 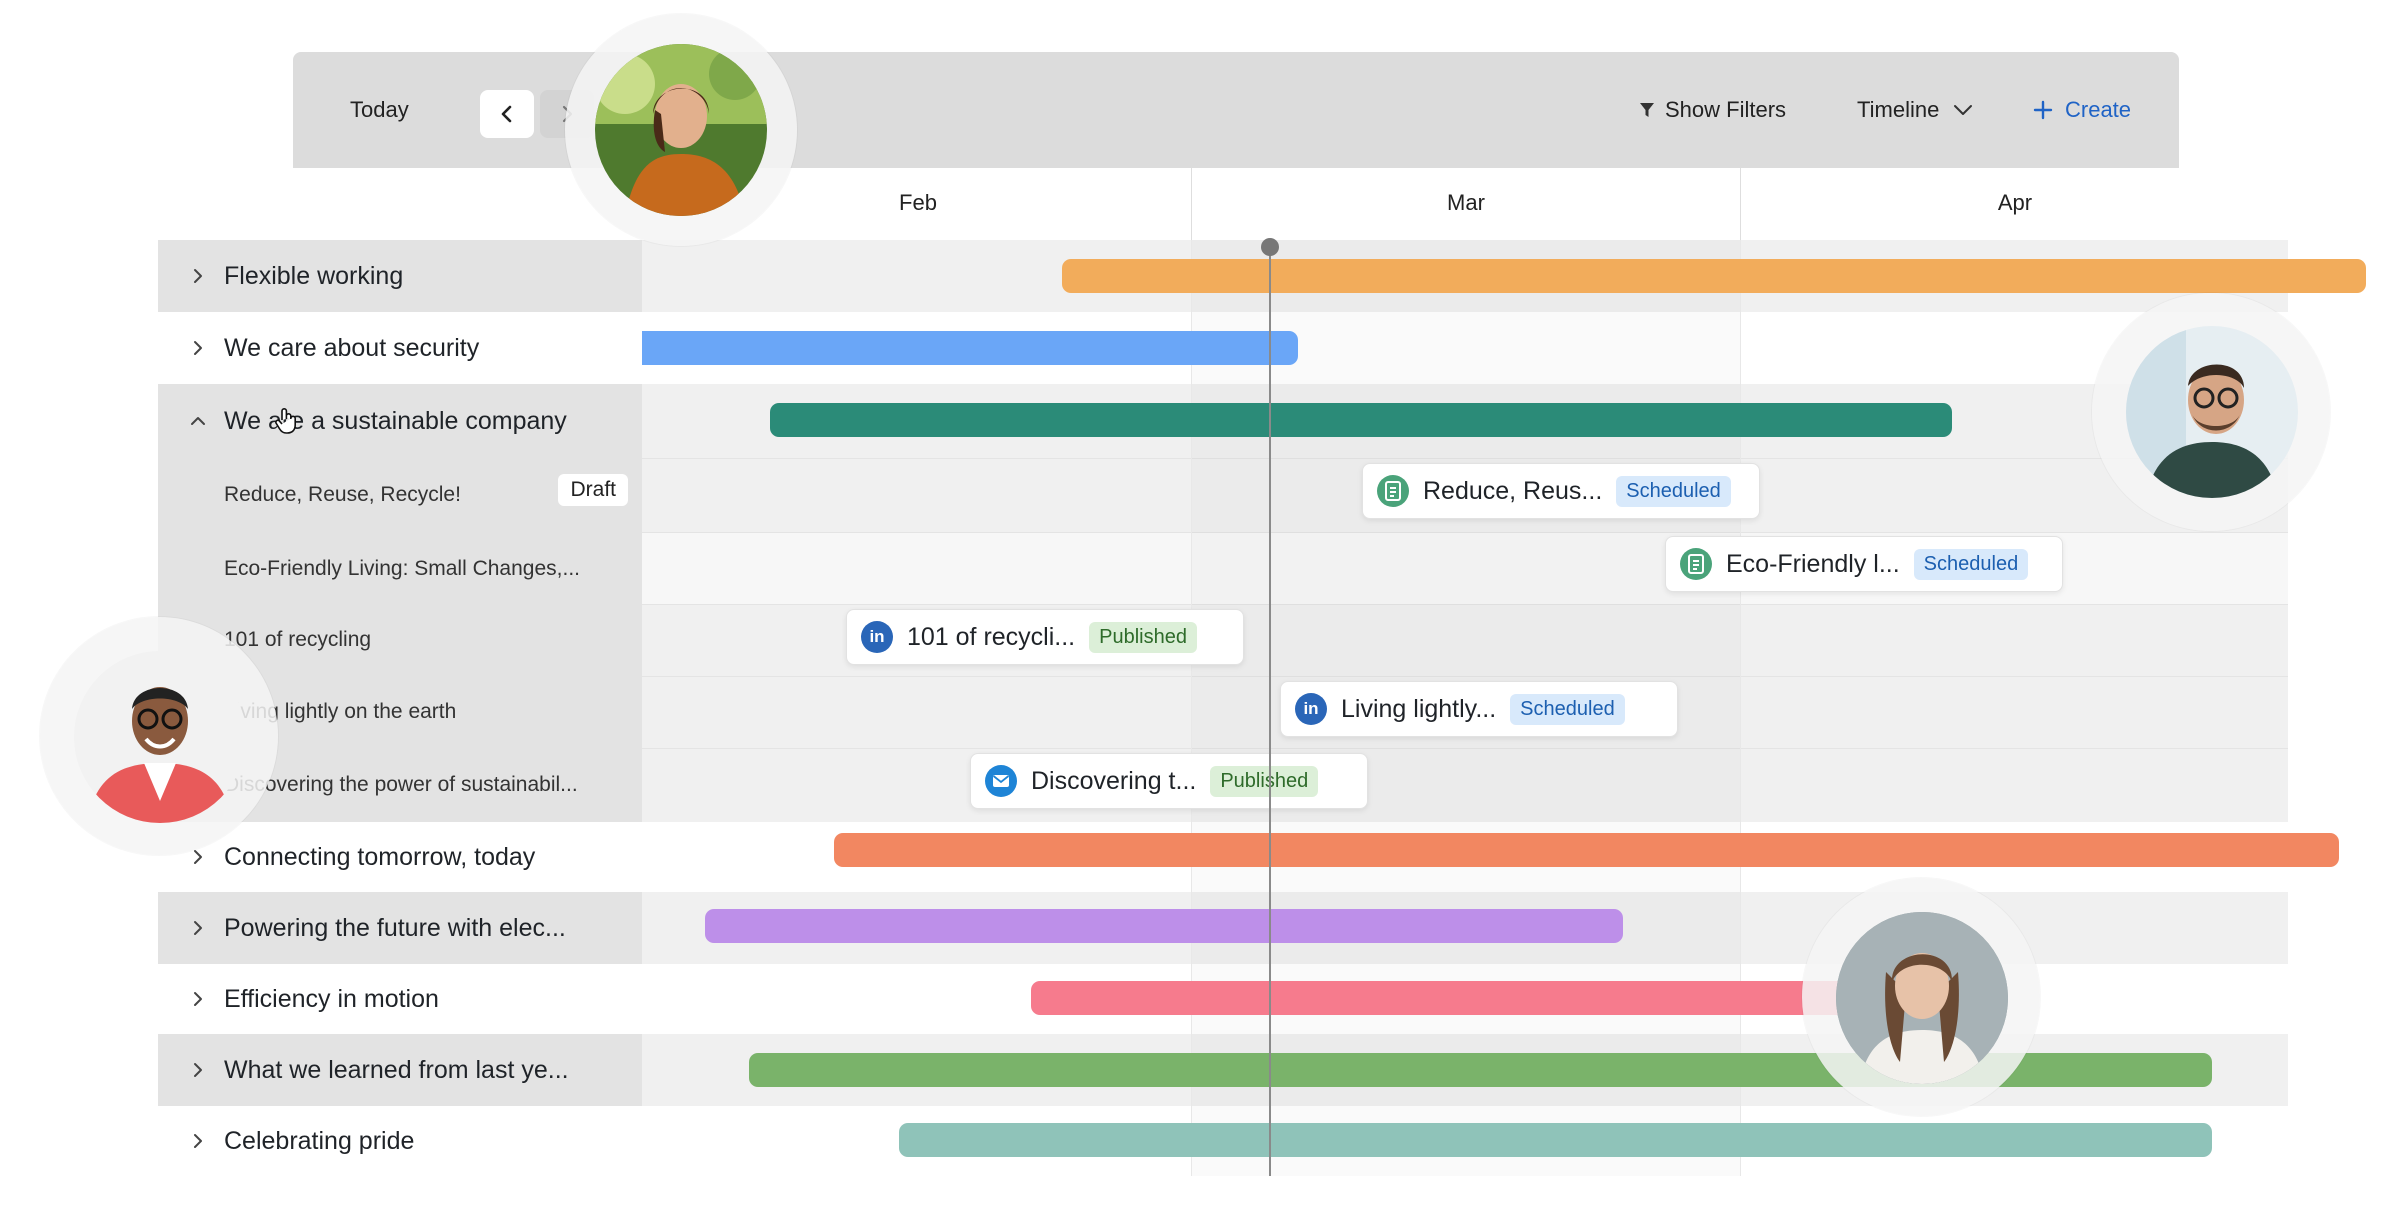 What do you see at coordinates (298, 639) in the screenshot?
I see `row-label: 101 of recycling` at bounding box center [298, 639].